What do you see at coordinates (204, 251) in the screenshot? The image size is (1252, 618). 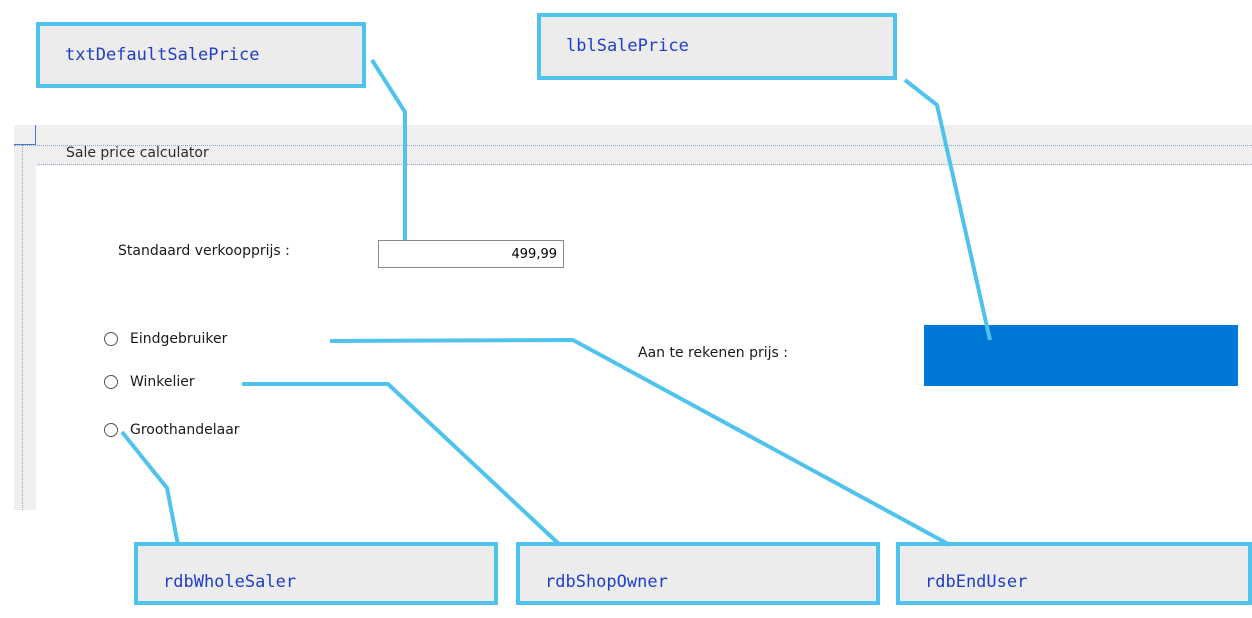 I see `default-price-label: Standaard verkoopprijs :` at bounding box center [204, 251].